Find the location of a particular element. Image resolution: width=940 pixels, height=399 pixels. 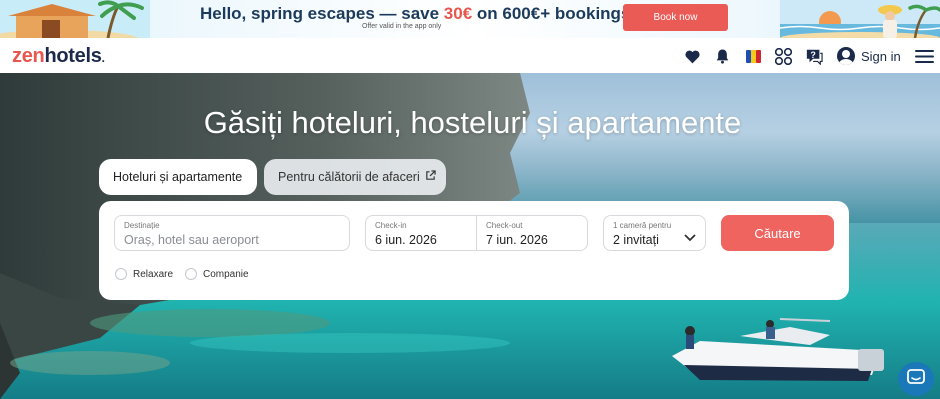

company-label: Companie is located at coordinates (226, 274).